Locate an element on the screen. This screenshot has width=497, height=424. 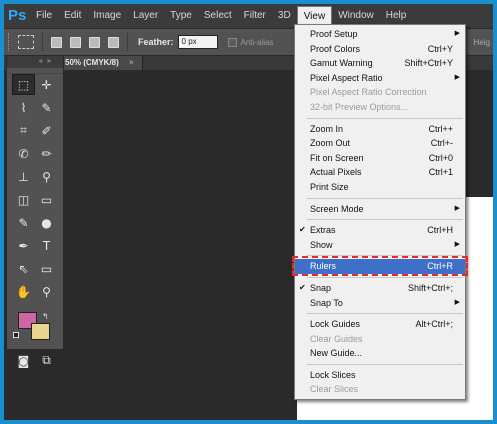
view-menu-item-show: Show ▶ is located at coordinates (380, 245).